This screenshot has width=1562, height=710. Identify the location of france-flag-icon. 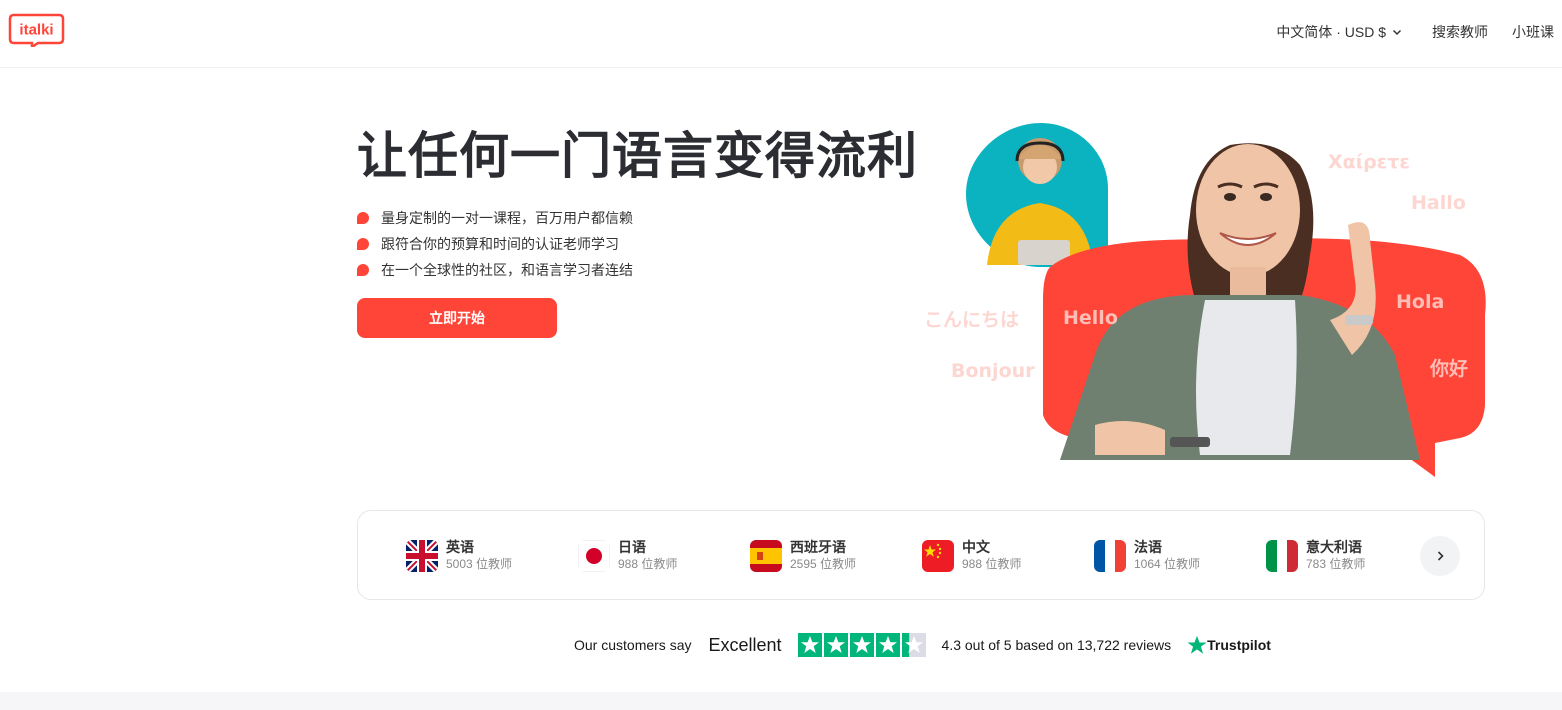
(1110, 555).